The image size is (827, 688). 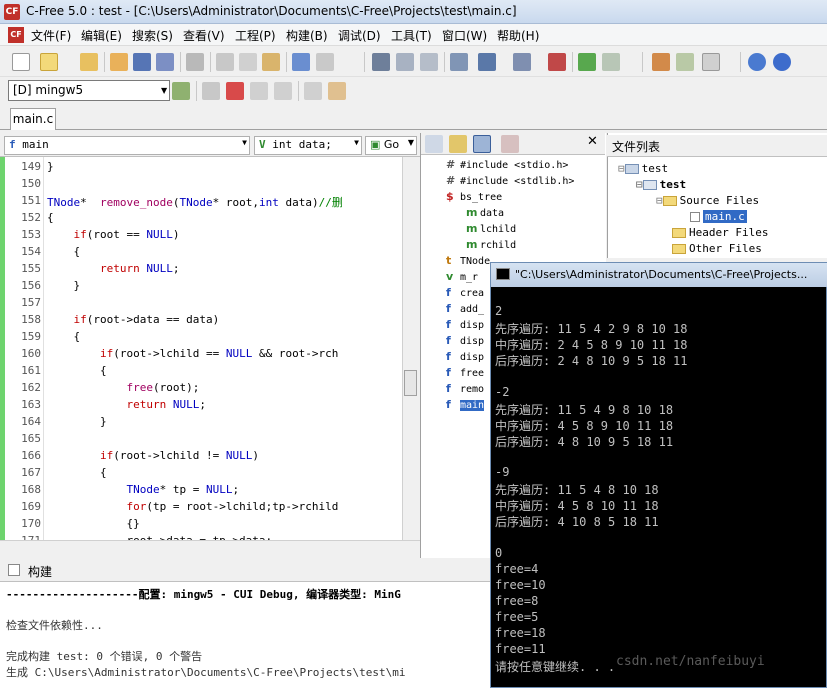 I want to click on code-line: free(root);, so click(x=123, y=387).